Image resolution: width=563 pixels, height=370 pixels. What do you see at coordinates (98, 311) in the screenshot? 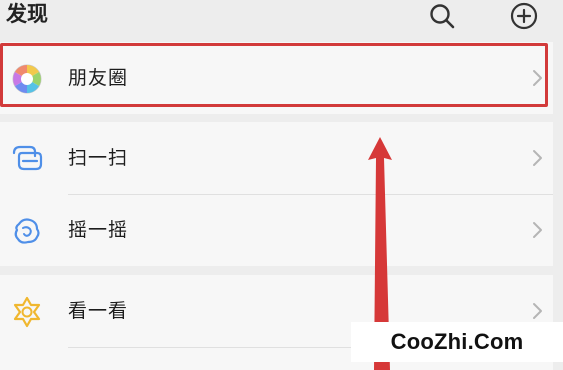
I see `menu-item-top-stories-label: 看一看` at bounding box center [98, 311].